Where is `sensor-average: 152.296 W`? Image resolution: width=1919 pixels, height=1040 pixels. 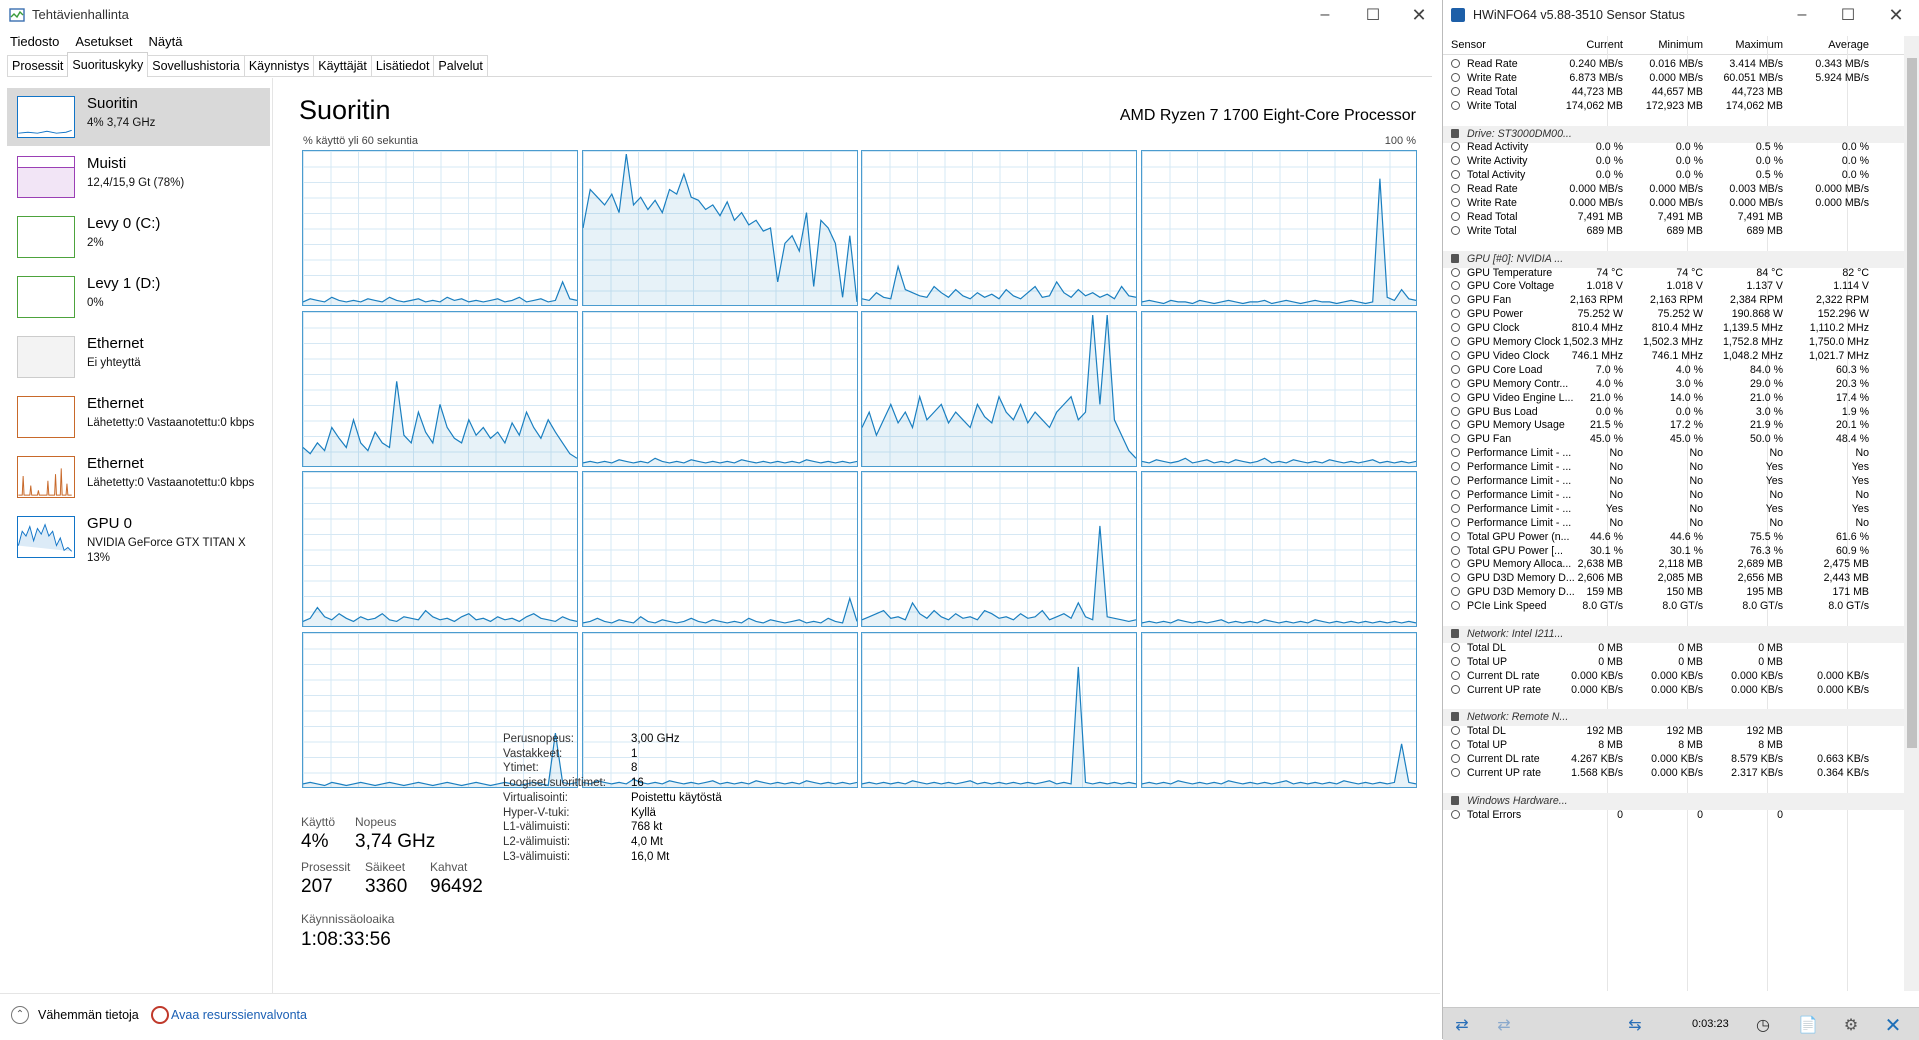 sensor-average: 152.296 W is located at coordinates (1843, 314).